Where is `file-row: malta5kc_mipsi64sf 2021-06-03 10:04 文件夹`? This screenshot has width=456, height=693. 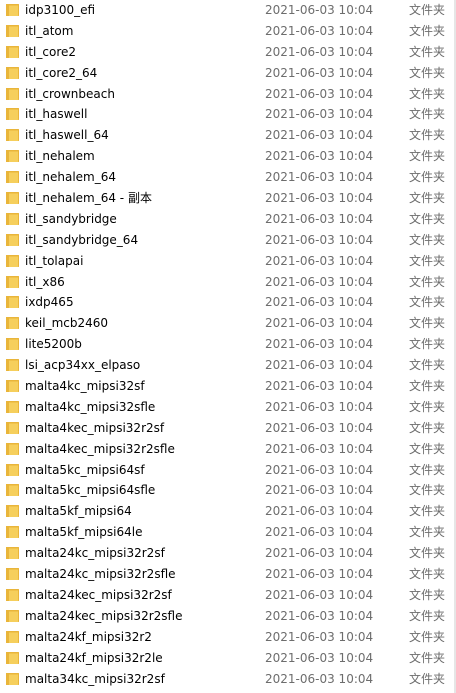
file-row: malta5kc_mipsi64sf 2021-06-03 10:04 文件夹 is located at coordinates (226, 470).